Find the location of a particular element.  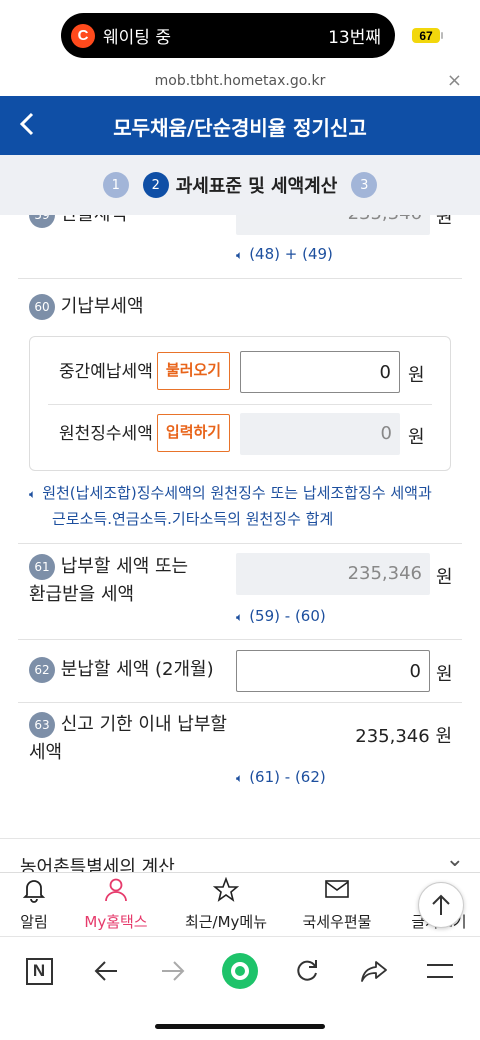

catchtable-logo-icon: C is located at coordinates (83, 35).